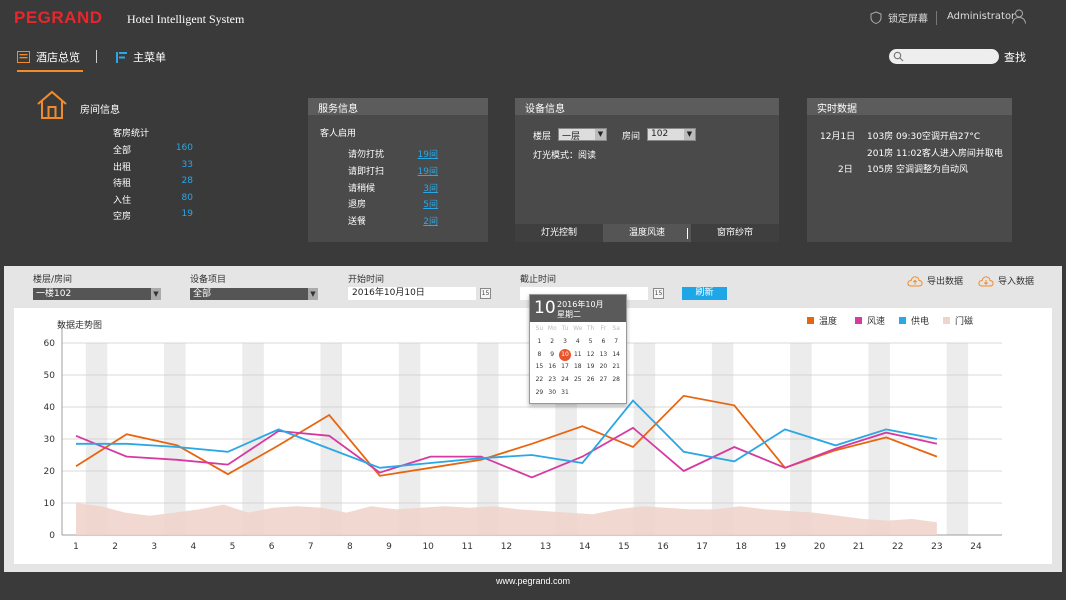 This screenshot has height=600, width=1066. I want to click on chevron-down-icon: ▼, so click(689, 134).